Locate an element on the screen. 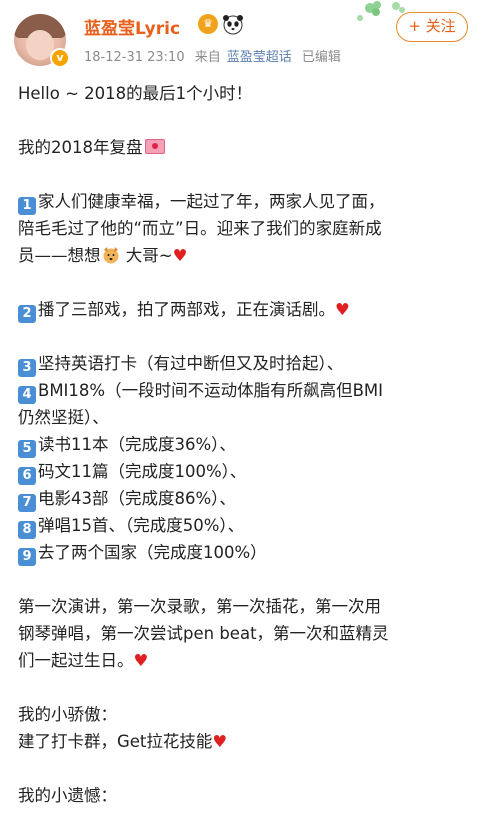 The image size is (481, 816). list-item: 8 弹唱15首、（完成度50%）、 is located at coordinates (244, 525).